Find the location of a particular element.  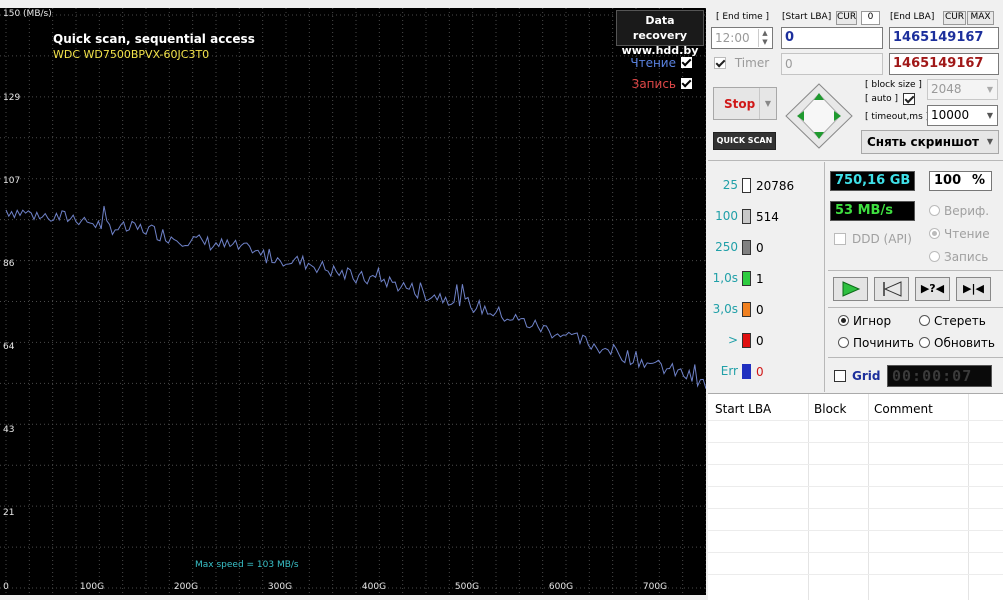

progress-percent: 100 is located at coordinates (948, 180).